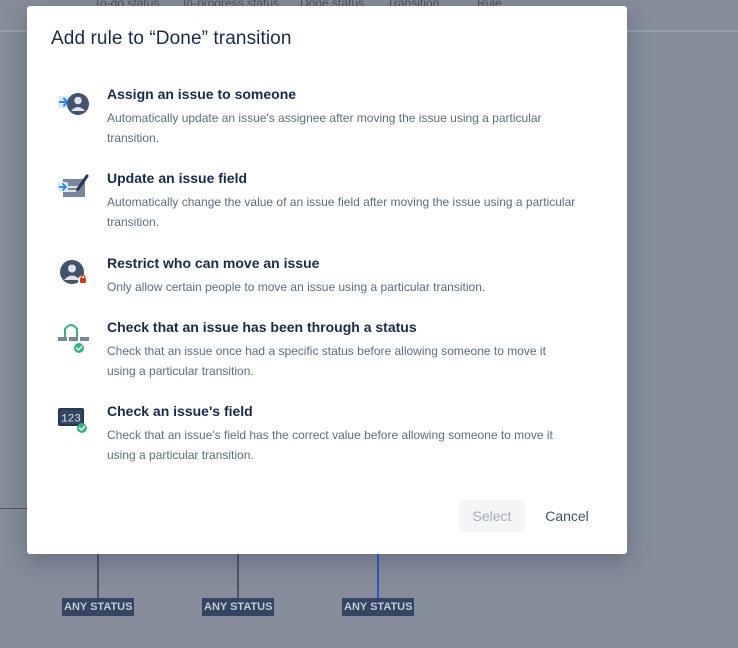 This screenshot has height=648, width=738. Describe the element at coordinates (74, 103) in the screenshot. I see `assign-user-icon` at that location.